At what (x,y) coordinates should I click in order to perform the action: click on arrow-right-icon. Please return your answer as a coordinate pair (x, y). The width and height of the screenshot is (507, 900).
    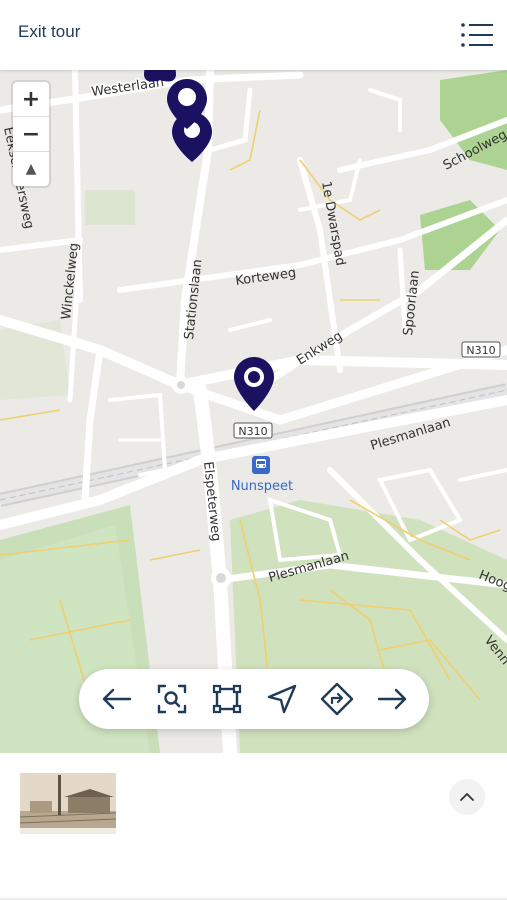
    Looking at the image, I should click on (391, 699).